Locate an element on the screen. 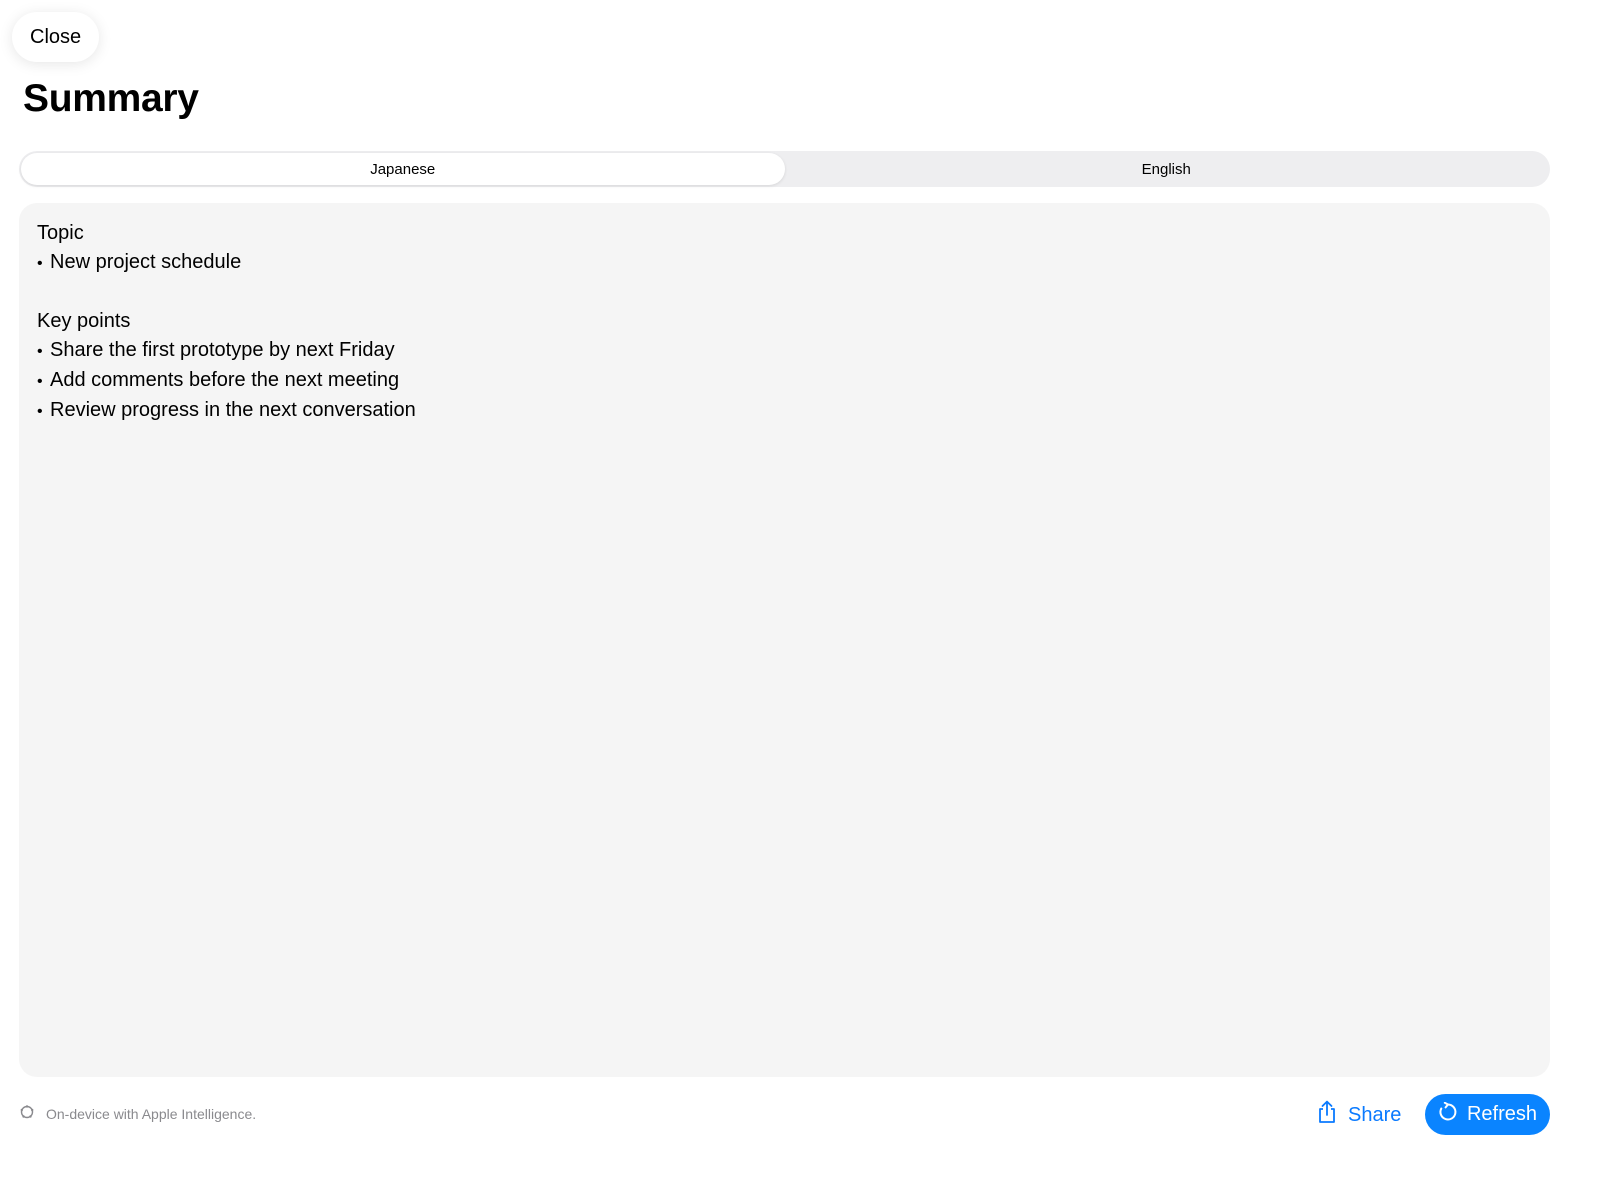  refresh-icon is located at coordinates (1452, 1114).